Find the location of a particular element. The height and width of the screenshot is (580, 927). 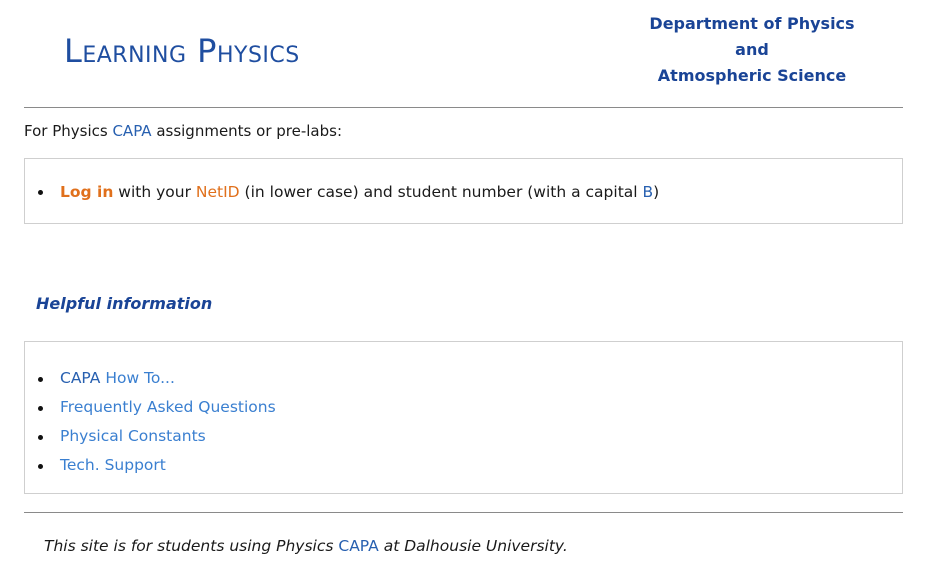

list-item-constants: Physical Constants is located at coordinates (463, 436).